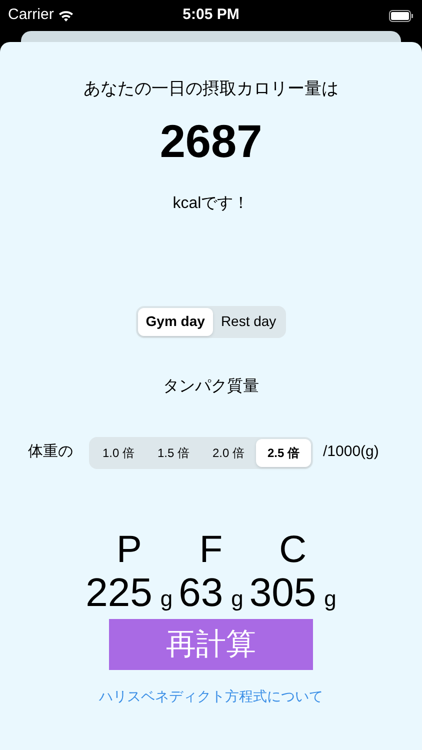  Describe the element at coordinates (50, 452) in the screenshot. I see `weight-prefix: 体重の` at that location.